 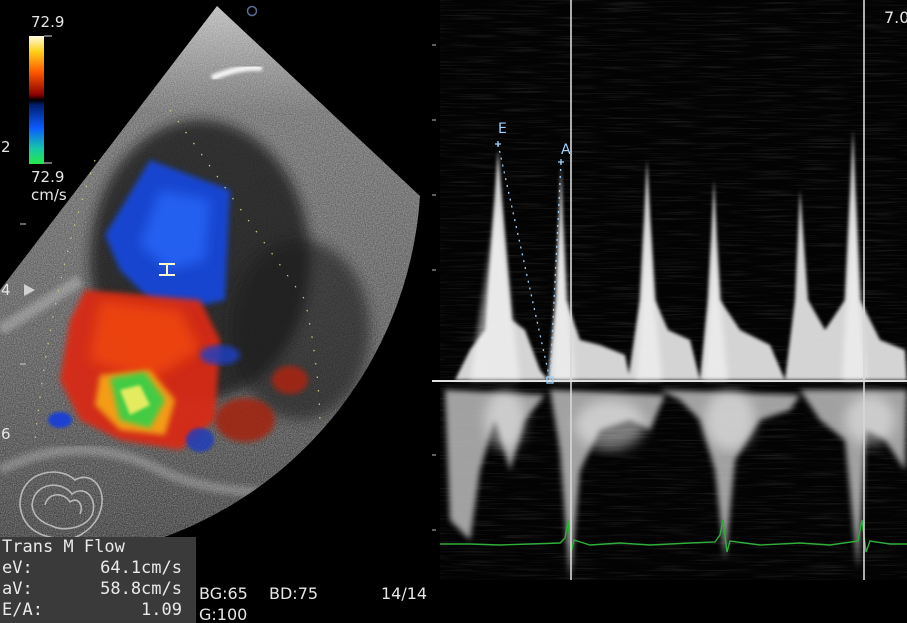 What do you see at coordinates (141, 568) in the screenshot?
I see `ev-value: 64.1cm/s` at bounding box center [141, 568].